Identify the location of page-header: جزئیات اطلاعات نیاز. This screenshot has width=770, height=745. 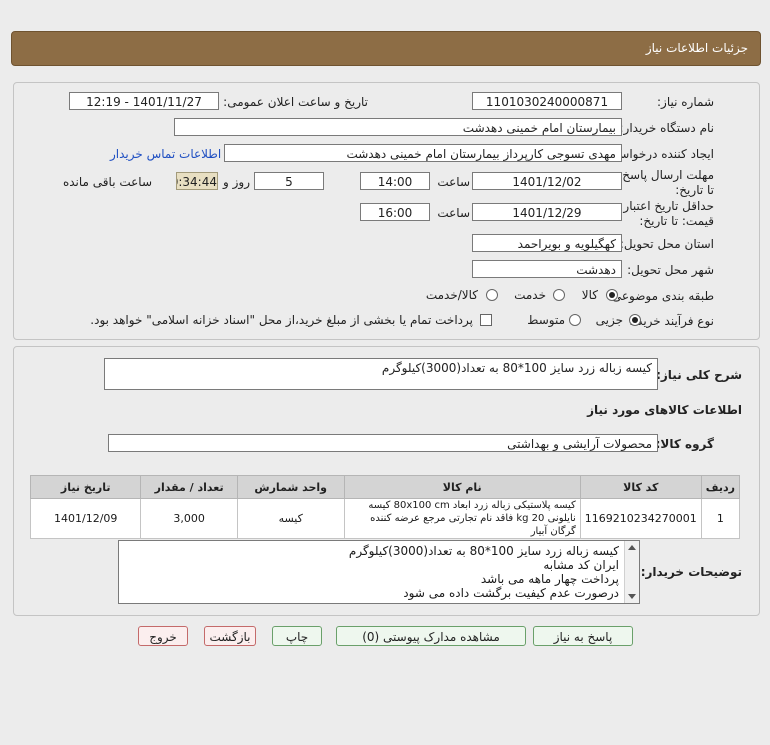
(386, 48).